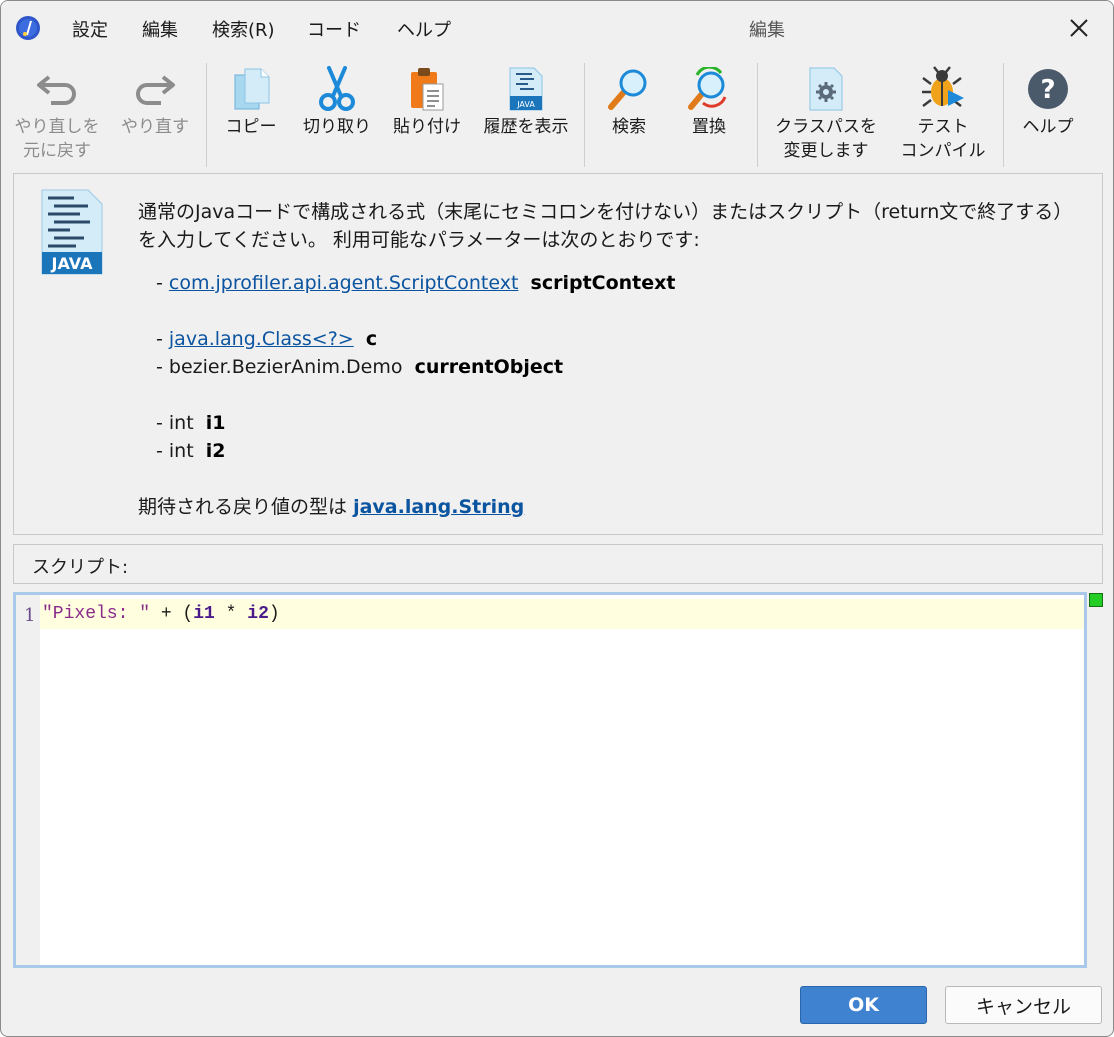 Image resolution: width=1114 pixels, height=1037 pixels. What do you see at coordinates (629, 89) in the screenshot?
I see `search-icon` at bounding box center [629, 89].